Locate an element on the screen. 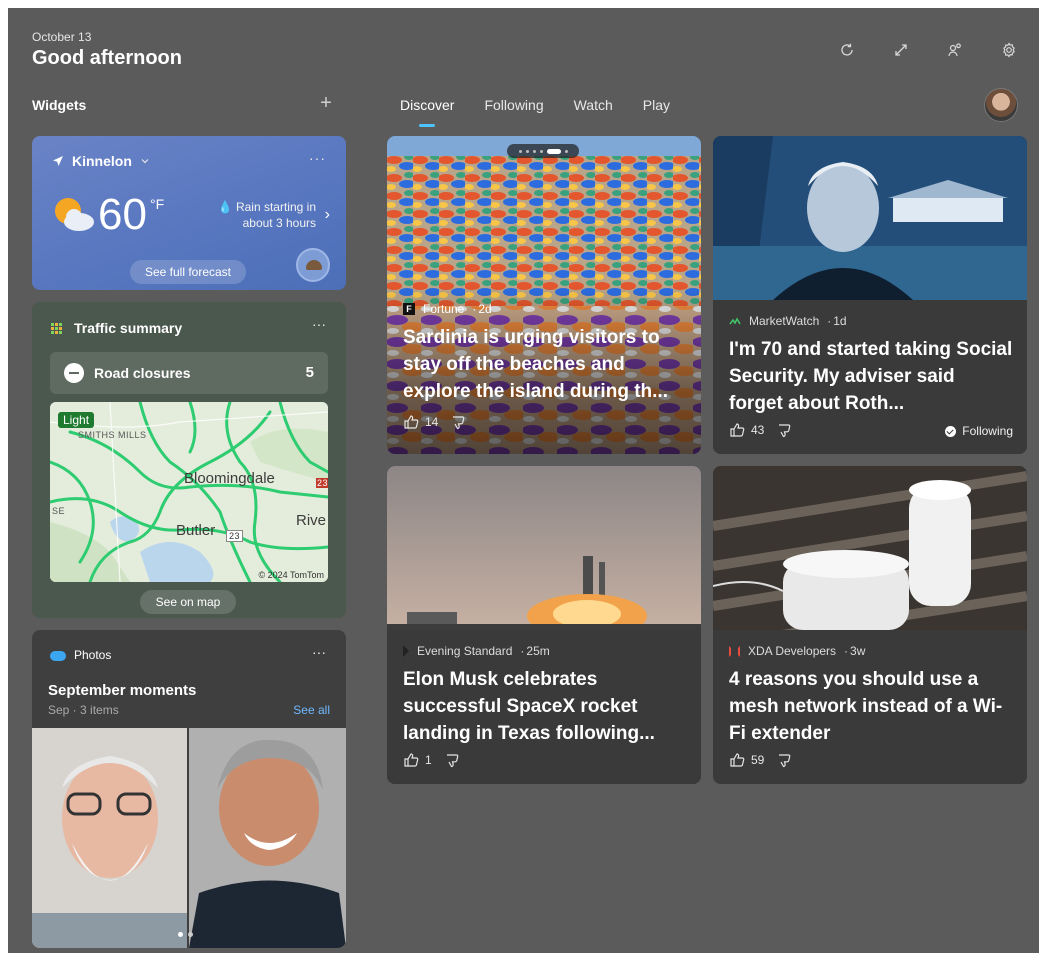  partly-cloudy-icon is located at coordinates (74, 214).